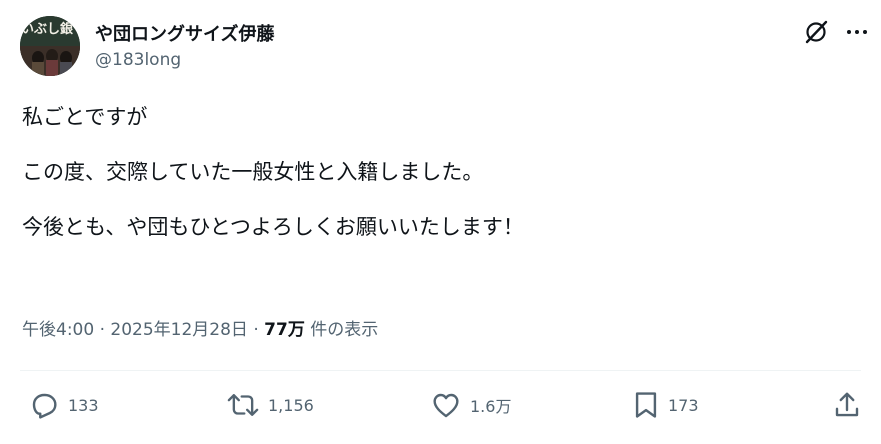 This screenshot has height=444, width=881. I want to click on like-button: 1.6万, so click(470, 405).